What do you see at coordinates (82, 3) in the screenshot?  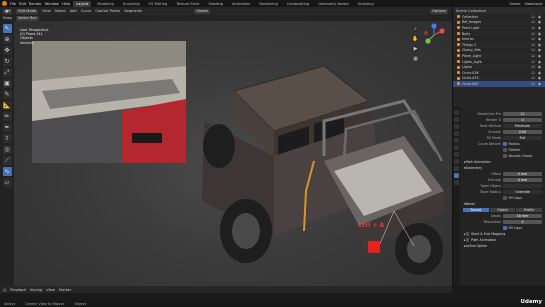 I see `tab-layout: Layout` at bounding box center [82, 3].